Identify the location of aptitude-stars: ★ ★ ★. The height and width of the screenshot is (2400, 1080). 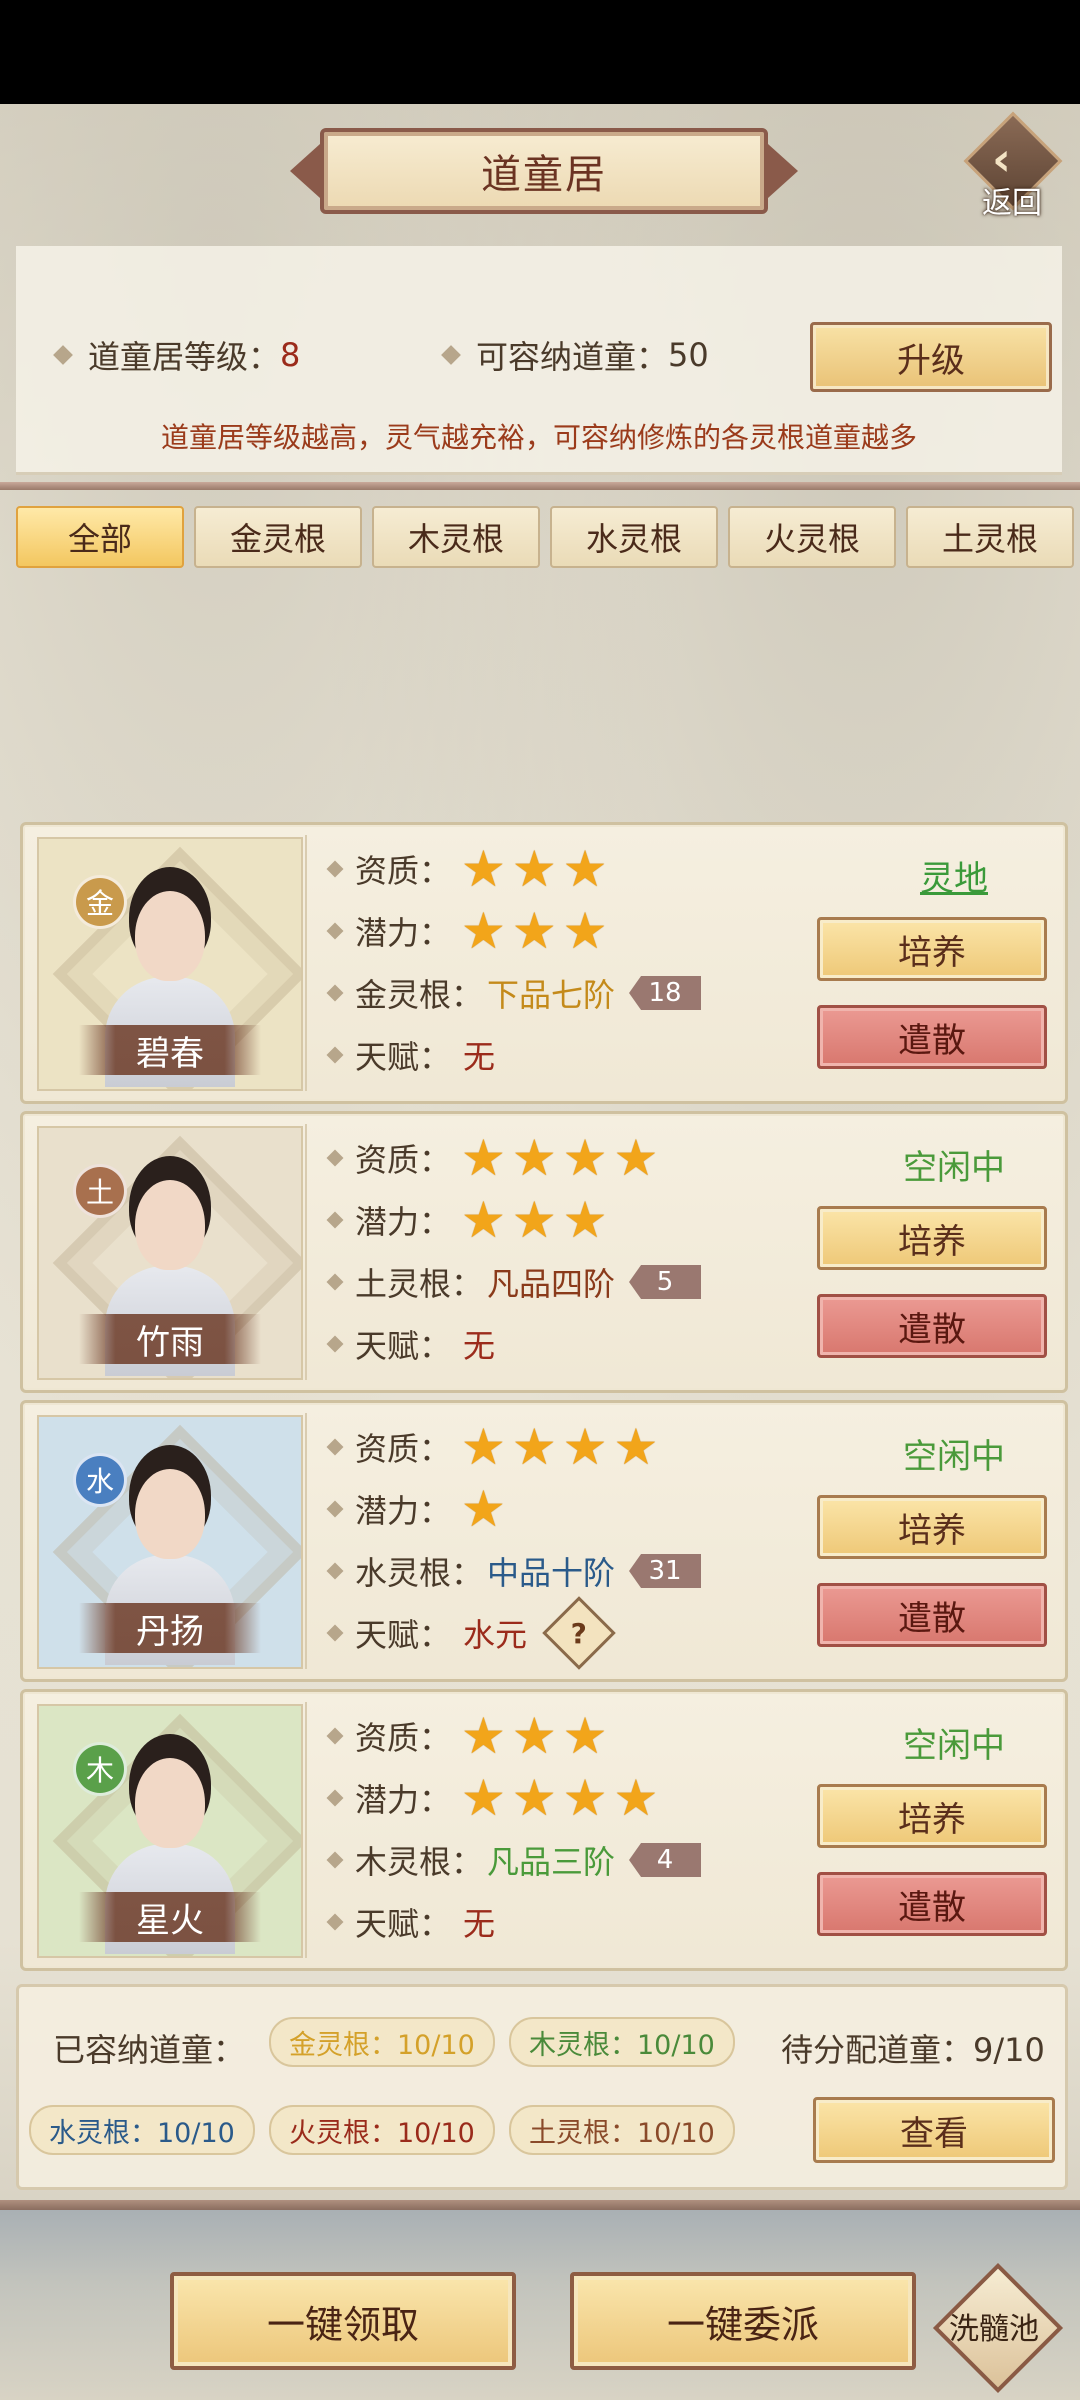
(534, 869).